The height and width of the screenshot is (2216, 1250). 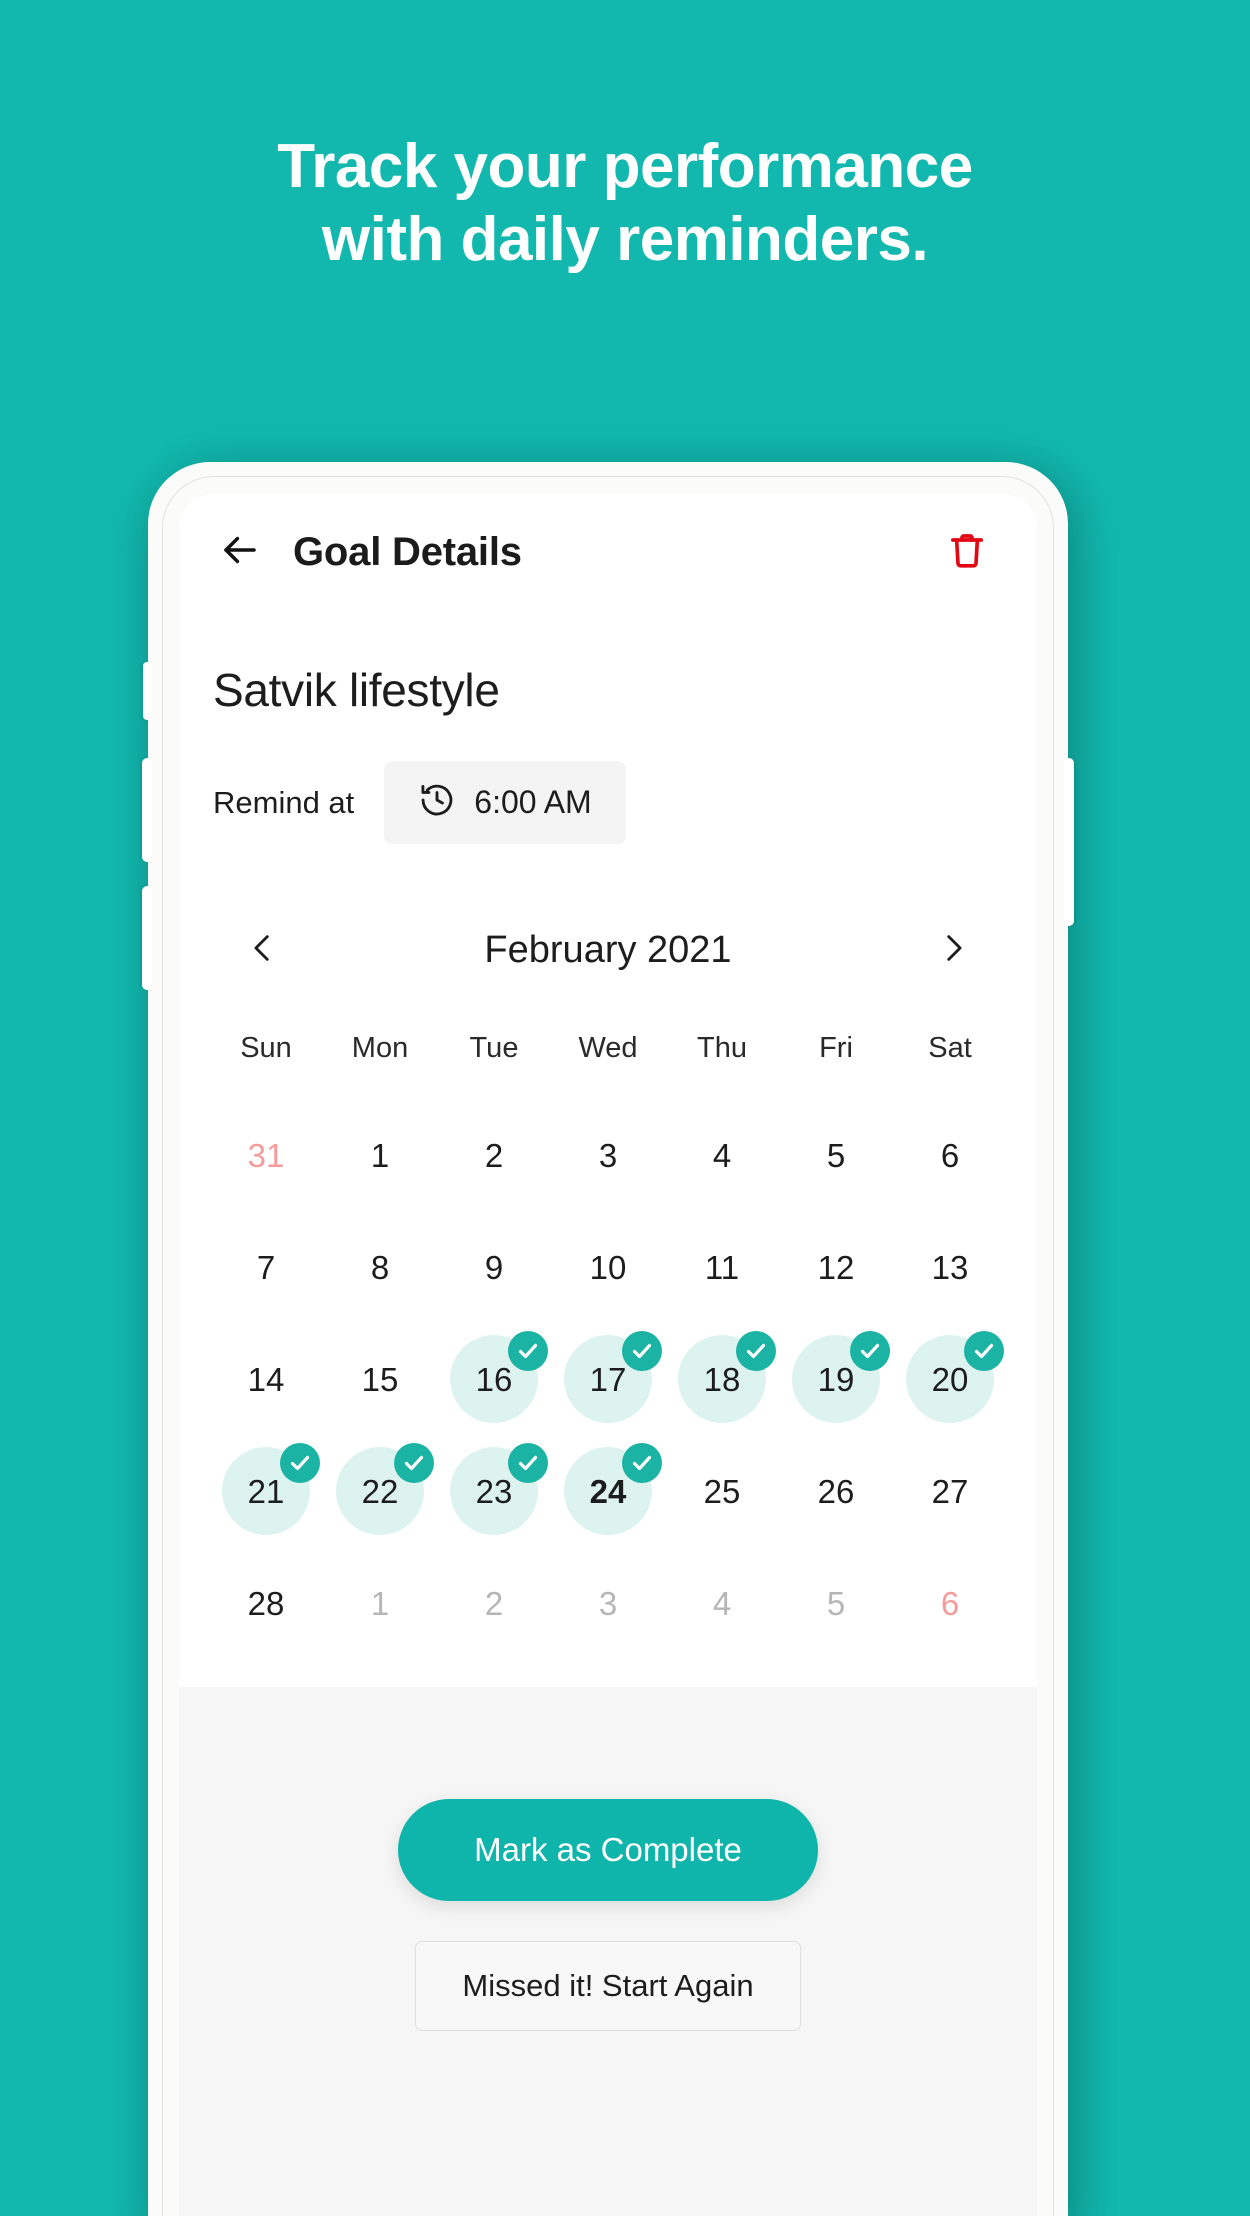 I want to click on back-button, so click(x=240, y=552).